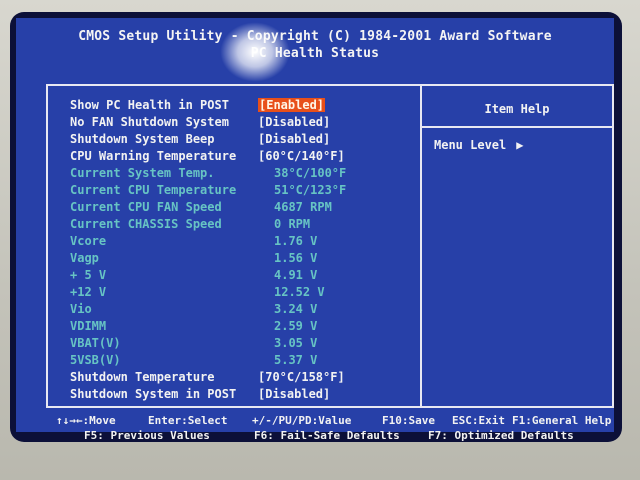 Image resolution: width=640 pixels, height=480 pixels. What do you see at coordinates (149, 122) in the screenshot?
I see `setting-label: No FAN Shutdown System` at bounding box center [149, 122].